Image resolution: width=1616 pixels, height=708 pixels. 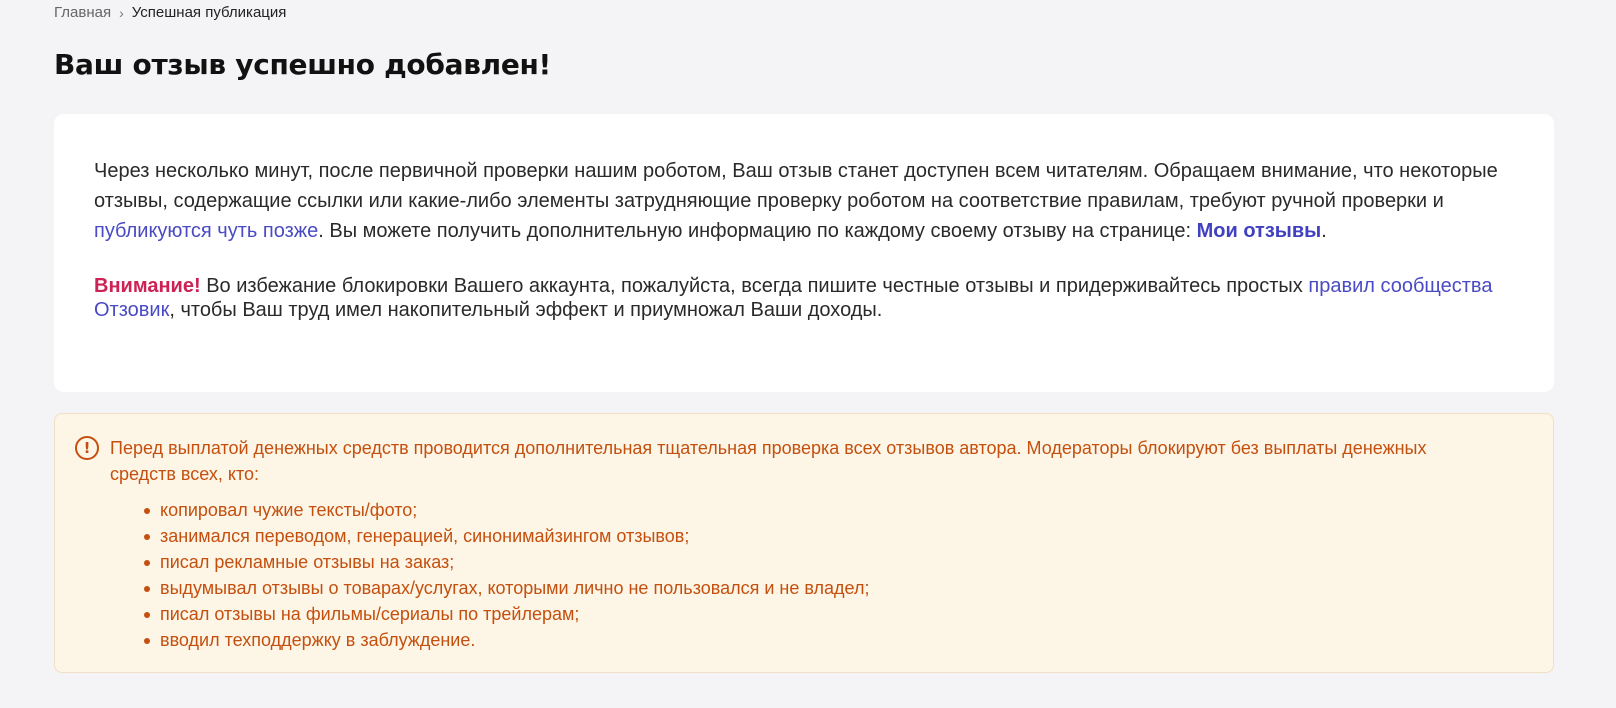 I want to click on breadcrumb-current: Успешная публикация, so click(x=209, y=12).